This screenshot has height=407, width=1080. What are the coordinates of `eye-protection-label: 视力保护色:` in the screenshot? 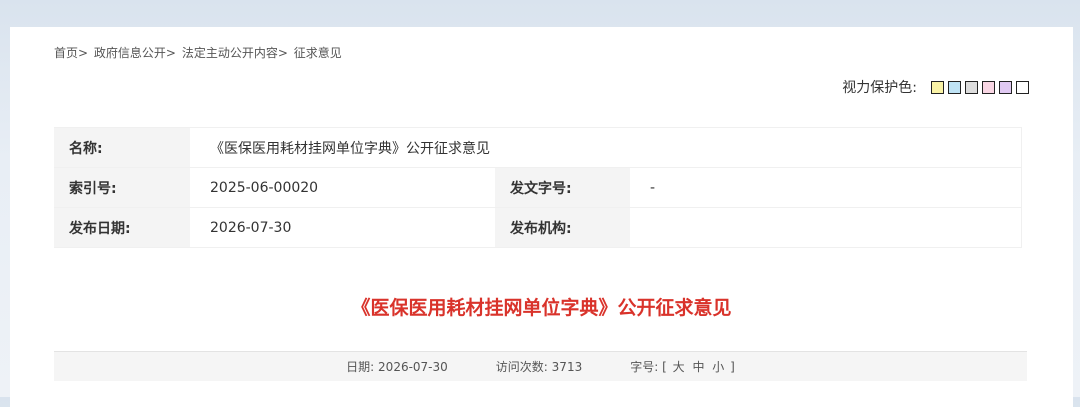 It's located at (879, 88).